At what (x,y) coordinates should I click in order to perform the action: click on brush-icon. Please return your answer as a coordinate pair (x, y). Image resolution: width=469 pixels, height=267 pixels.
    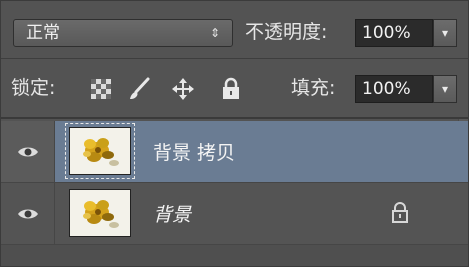
    Looking at the image, I should click on (140, 88).